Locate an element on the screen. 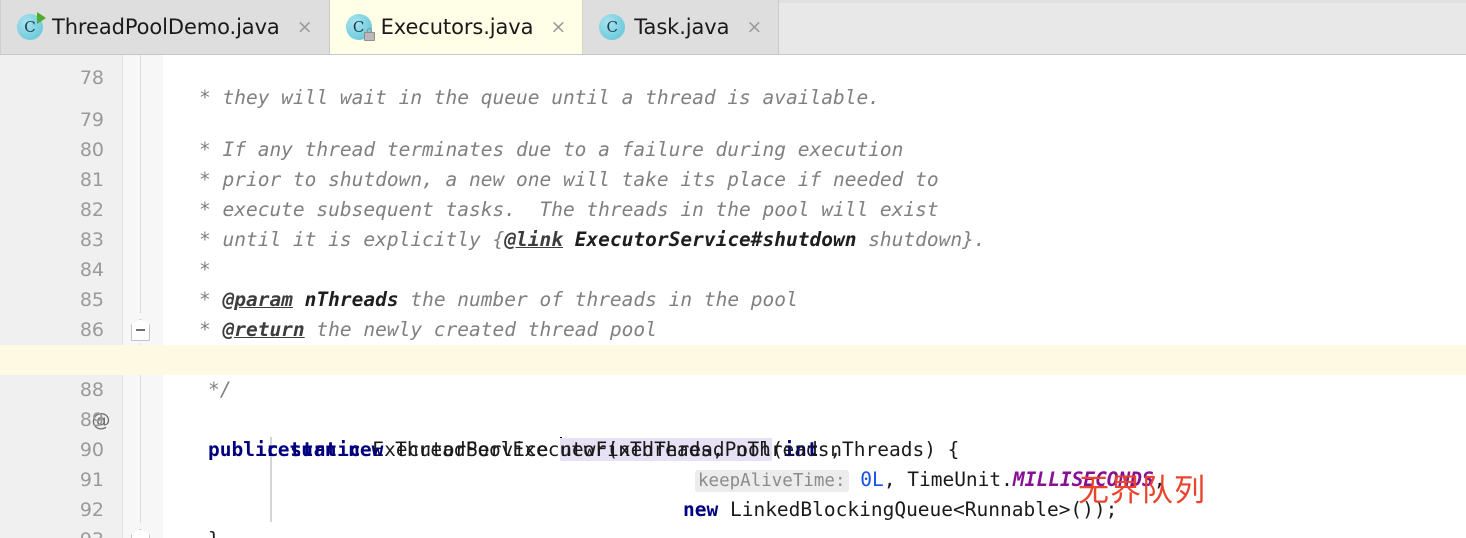  tab-threadpooldemo: C ThreadPoolDemo.java × is located at coordinates (165, 27).